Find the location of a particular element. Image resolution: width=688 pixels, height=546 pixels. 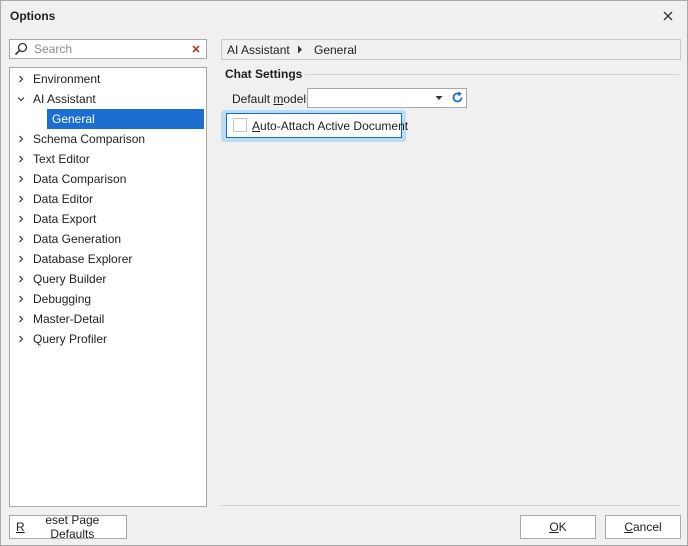

search-box is located at coordinates (108, 49).